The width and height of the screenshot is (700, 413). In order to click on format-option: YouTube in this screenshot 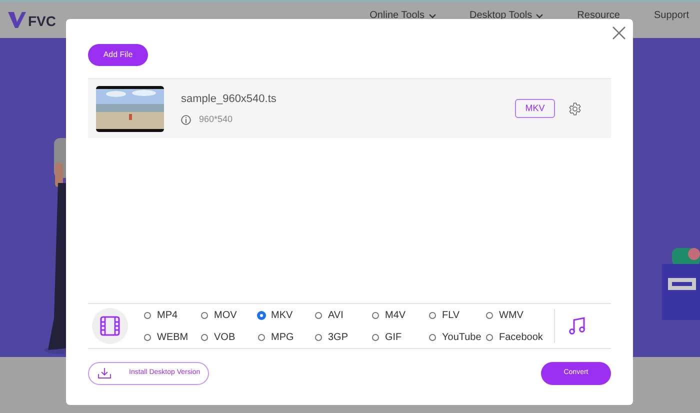, I will do `click(457, 337)`.